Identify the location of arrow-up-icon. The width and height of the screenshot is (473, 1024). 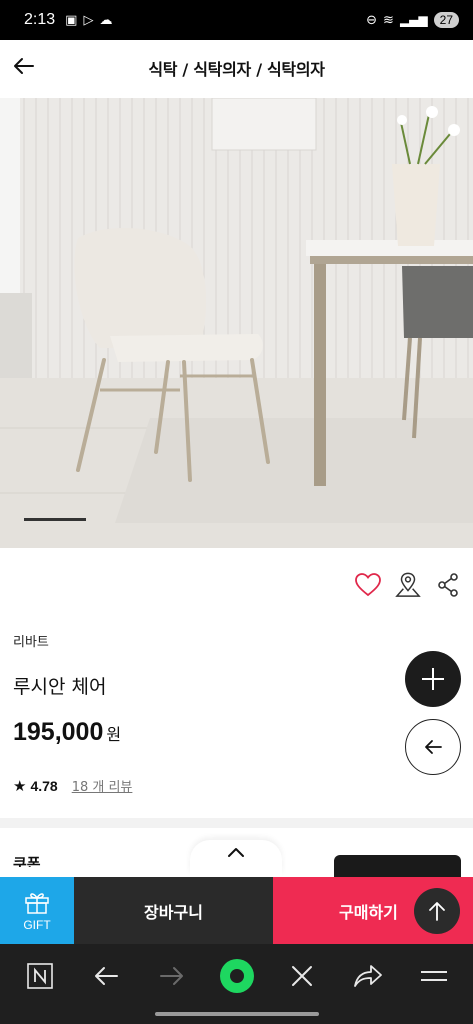
(437, 911).